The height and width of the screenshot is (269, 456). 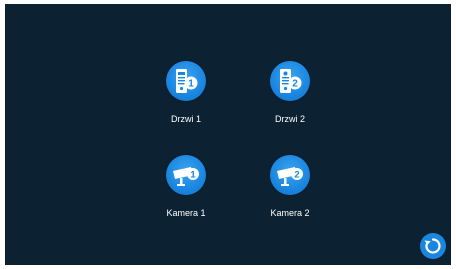 I want to click on refresh-button, so click(x=433, y=246).